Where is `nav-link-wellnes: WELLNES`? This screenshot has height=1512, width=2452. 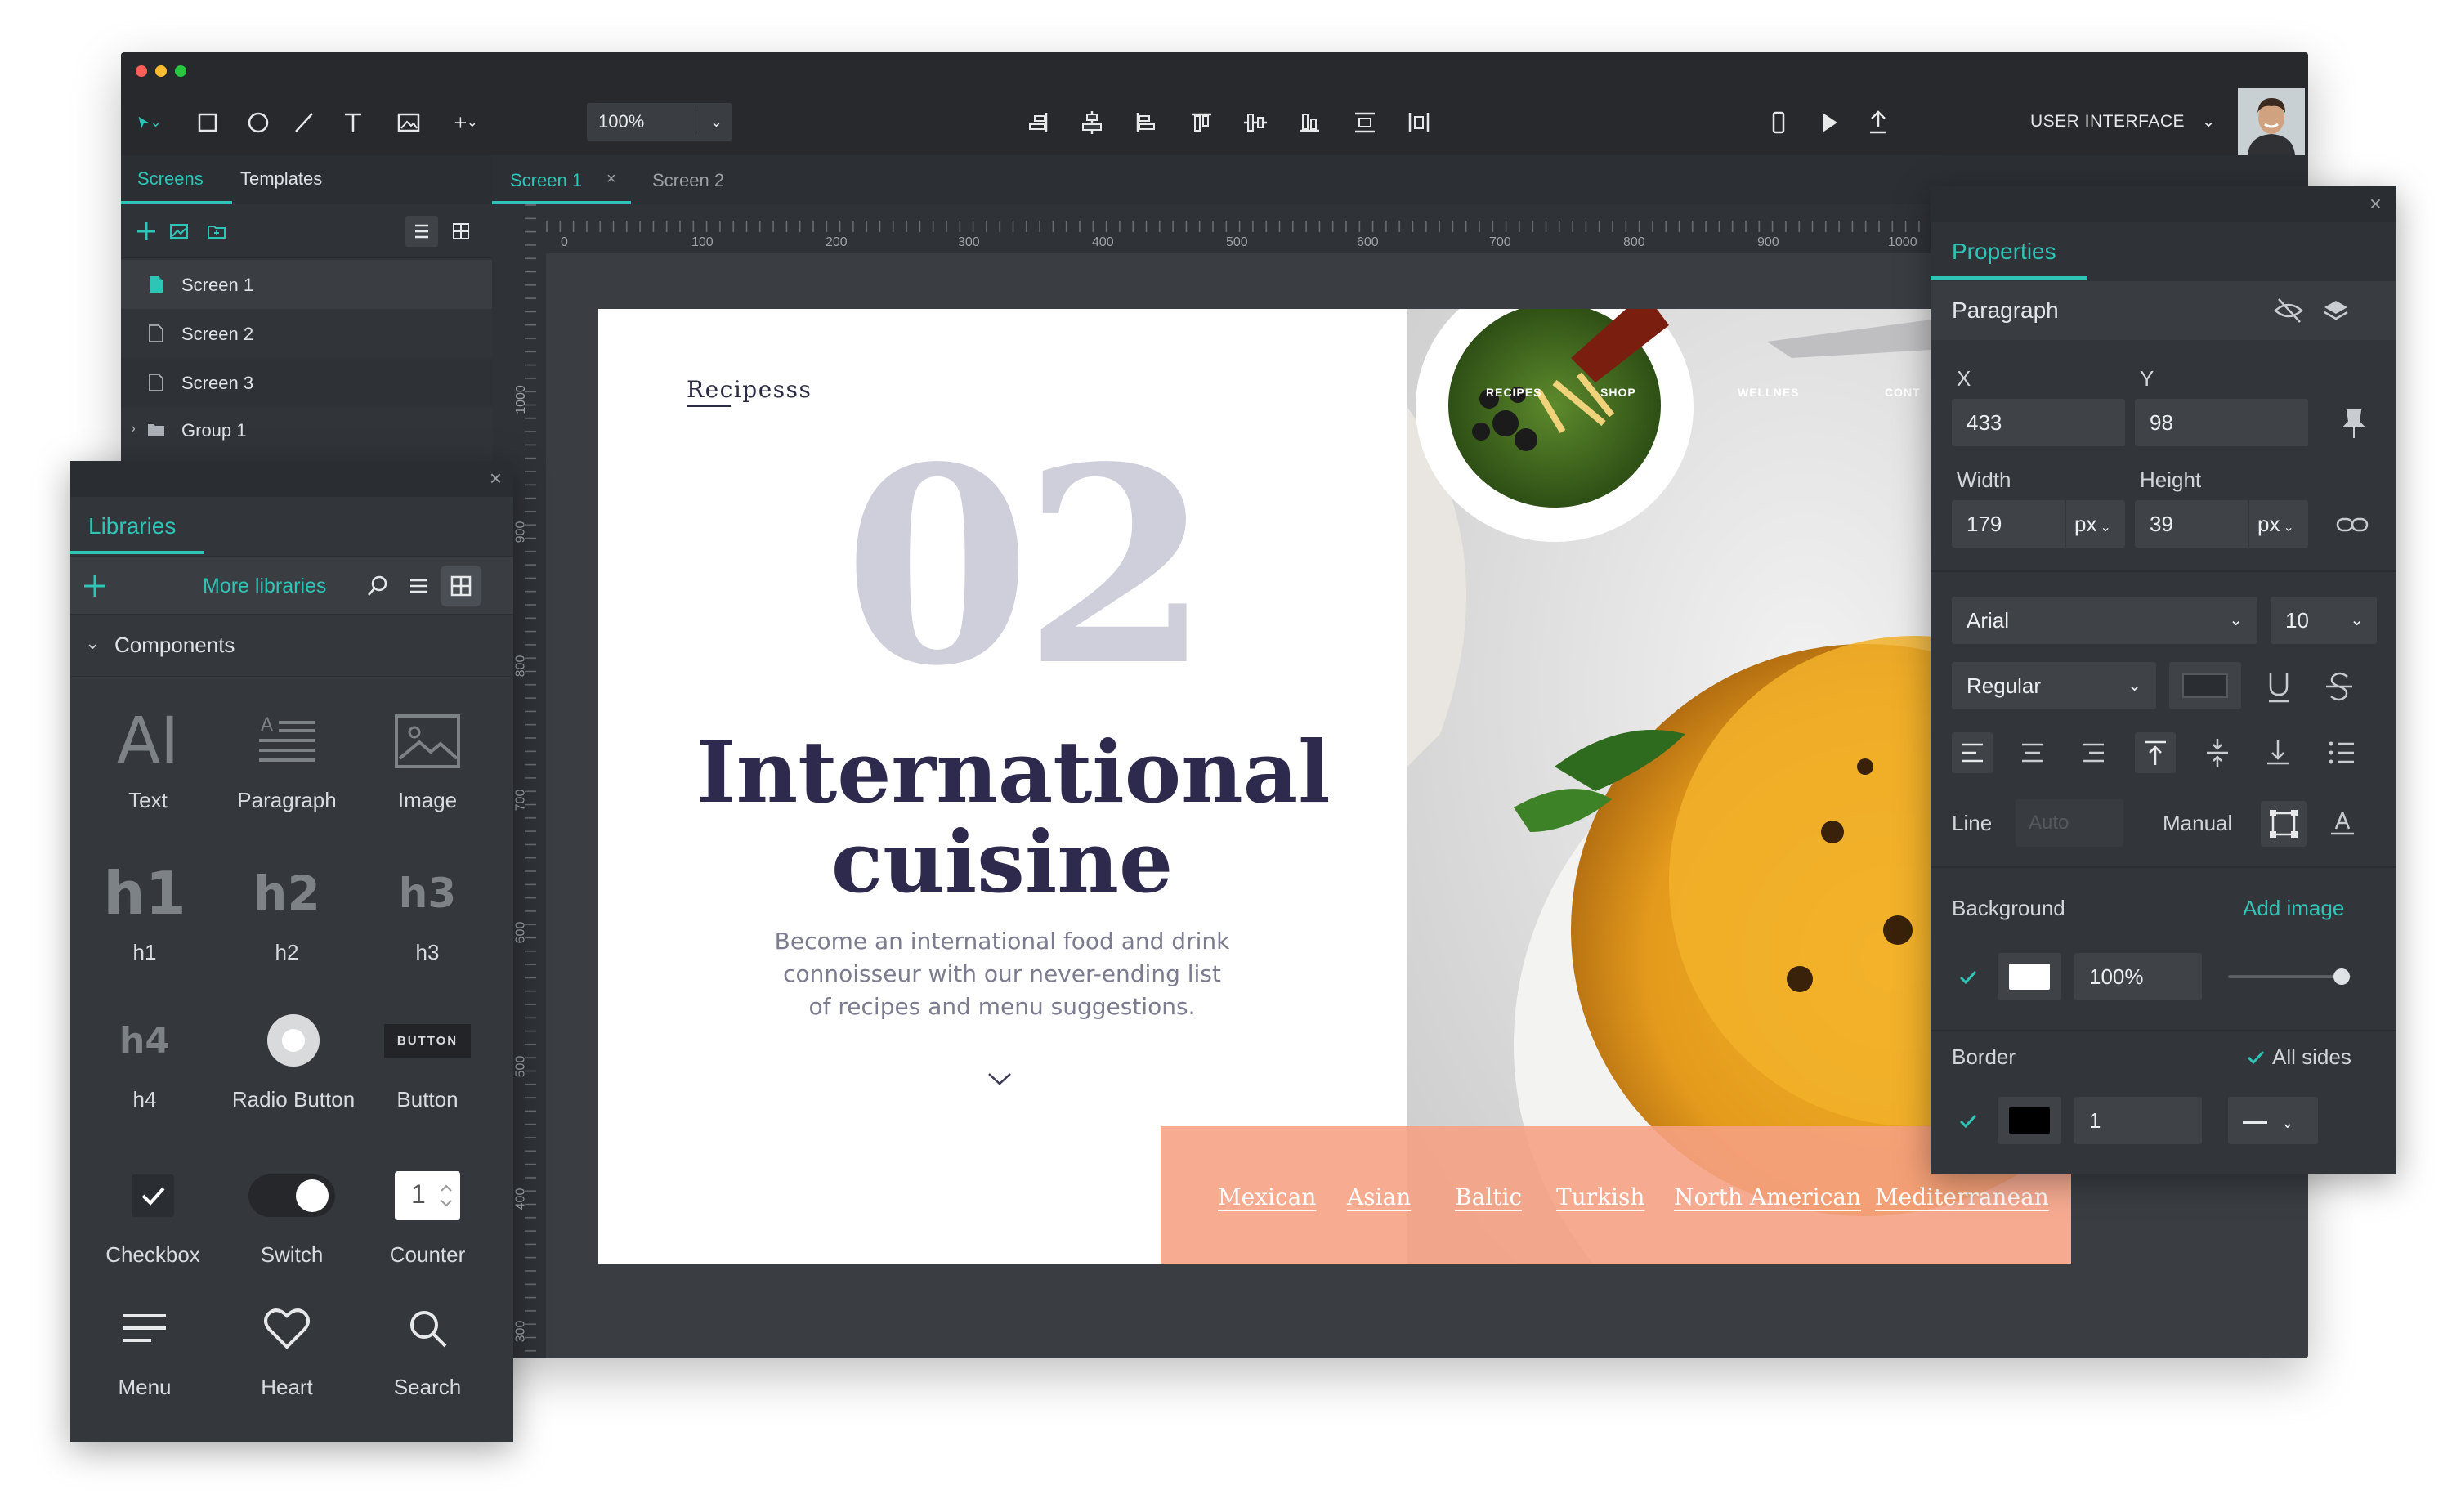
nav-link-wellnes: WELLNES is located at coordinates (1768, 392).